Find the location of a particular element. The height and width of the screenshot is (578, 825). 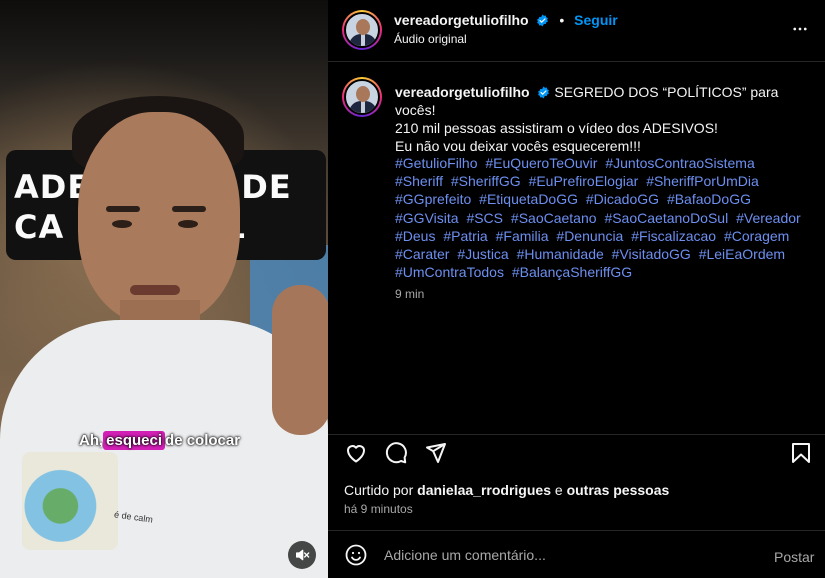

hashtag-link: #EuQueroTeOuvir is located at coordinates (541, 163).